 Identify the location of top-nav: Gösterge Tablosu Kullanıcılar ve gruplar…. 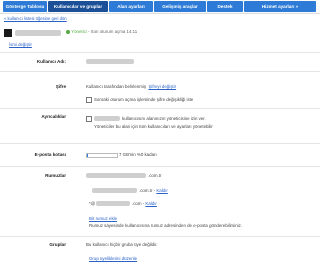
(160, 7).